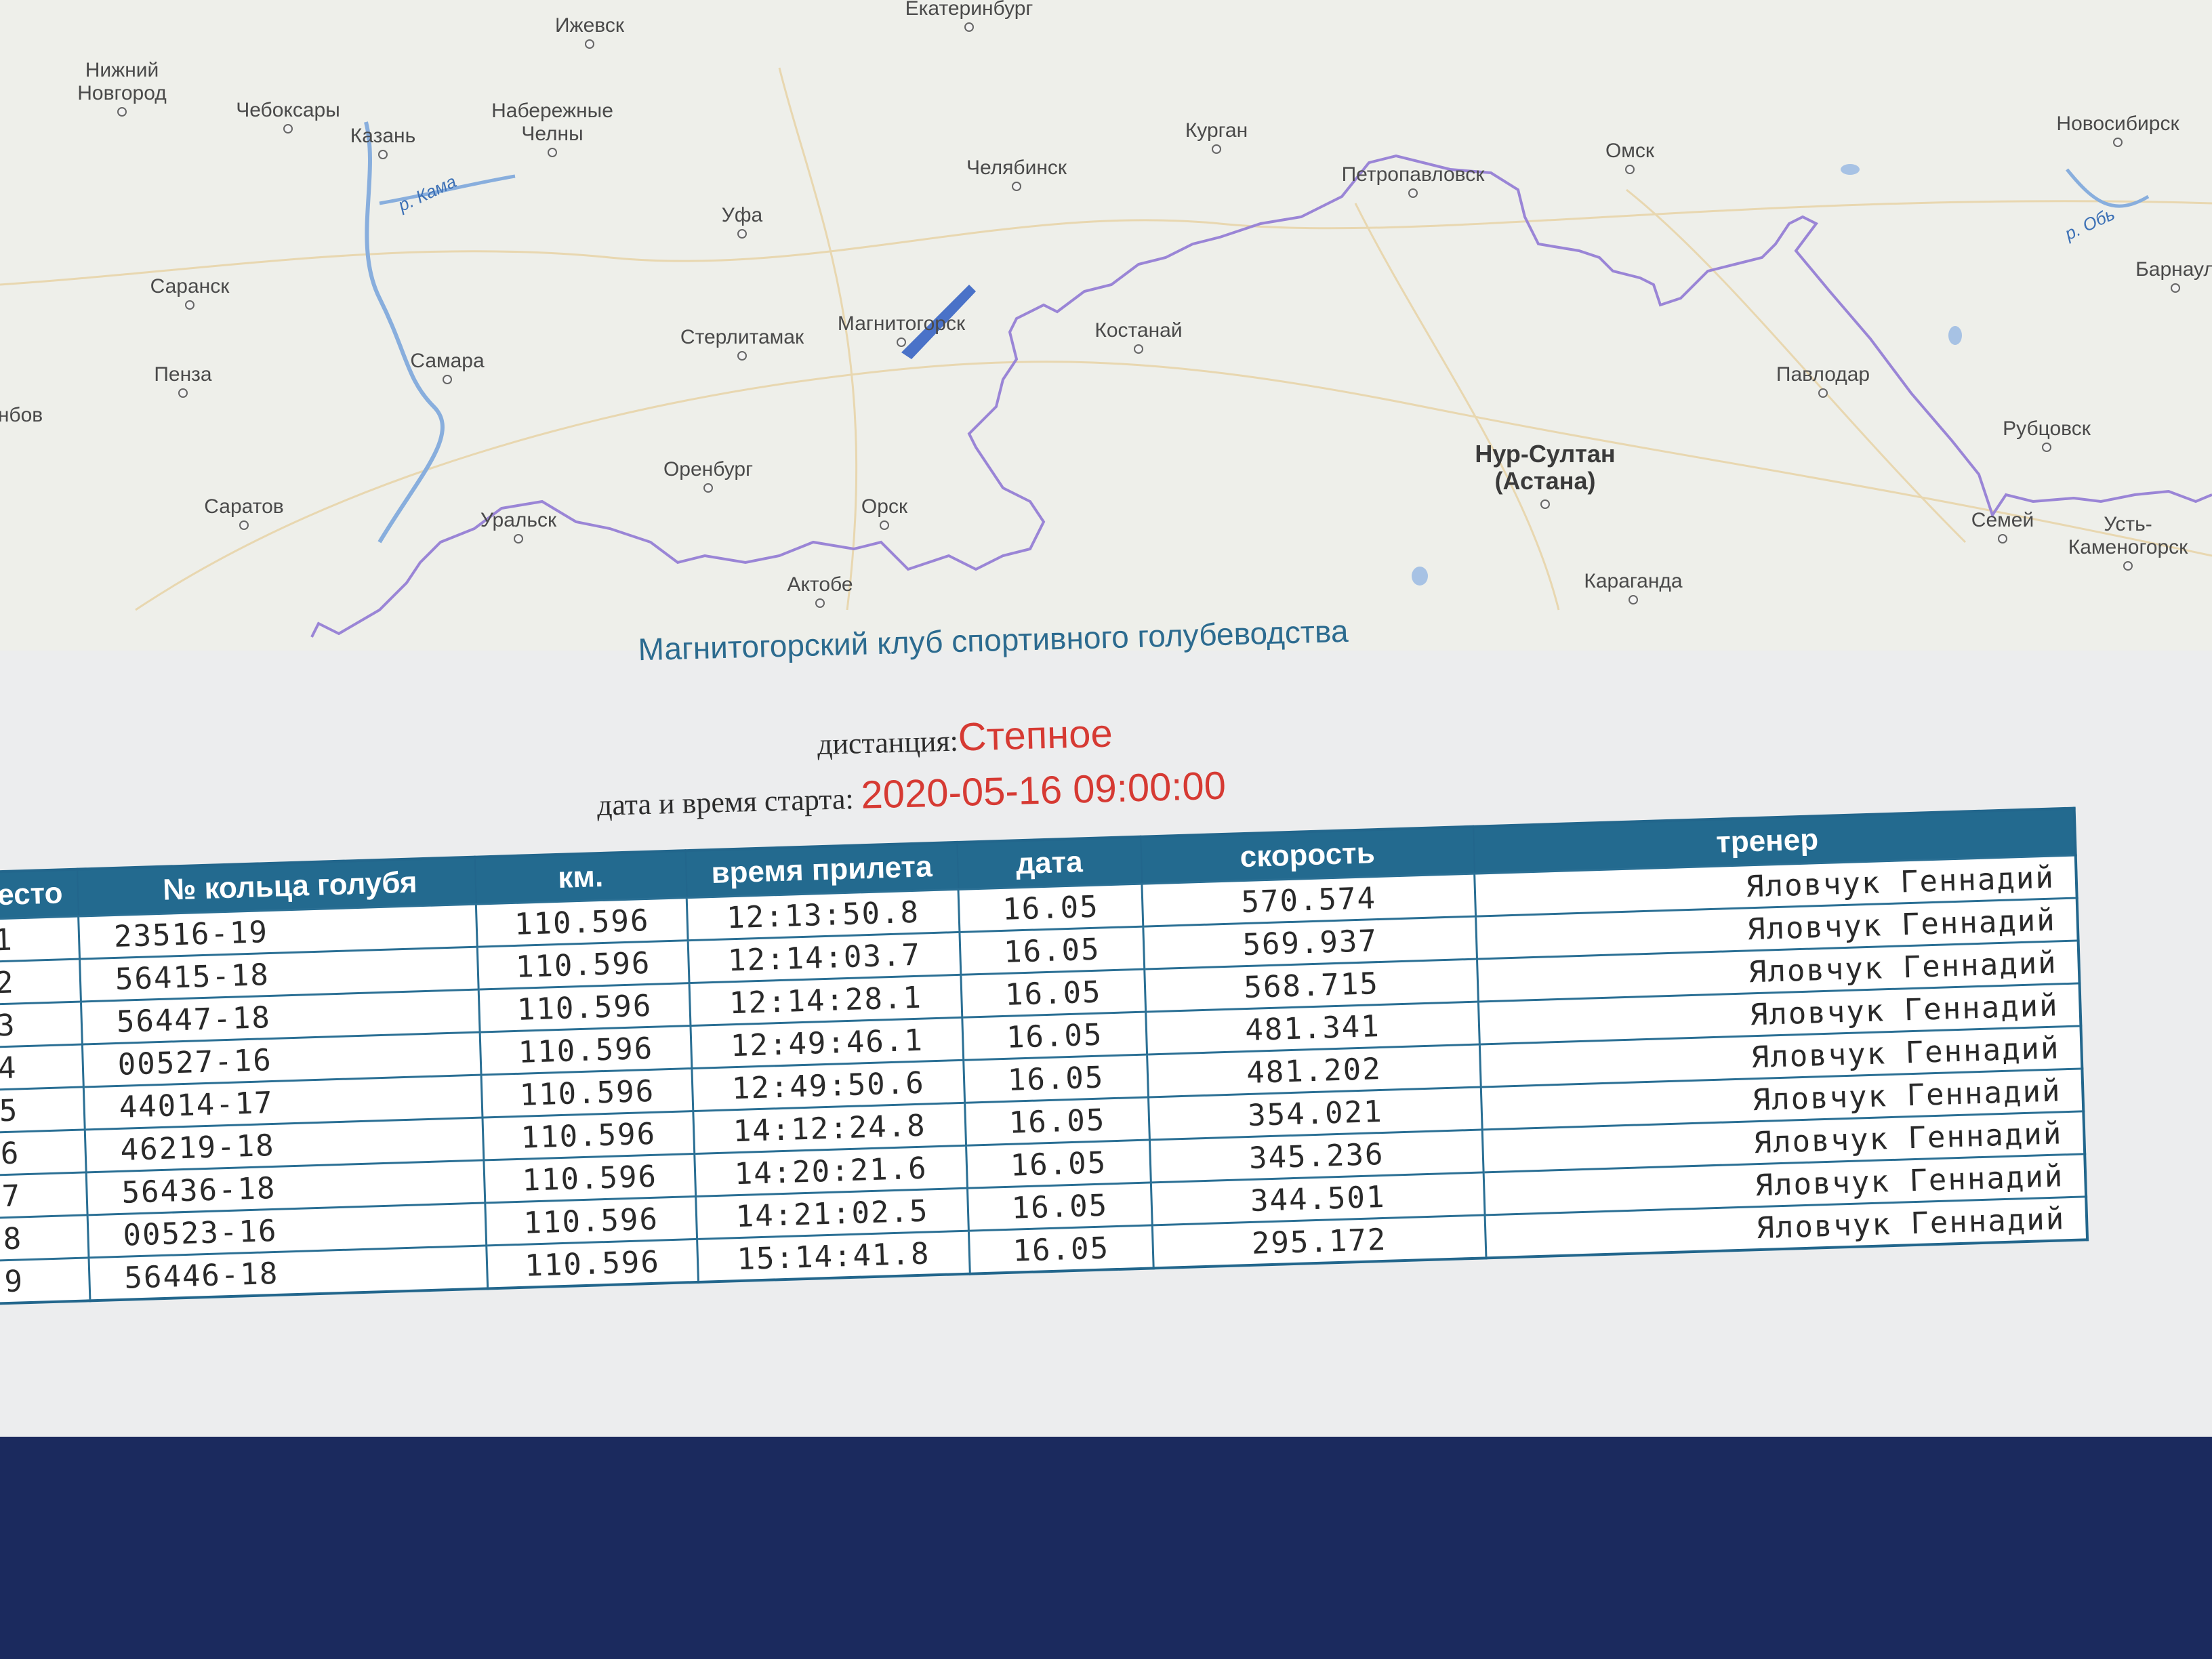 The image size is (2212, 1659). I want to click on cell-place: 1, so click(40, 939).